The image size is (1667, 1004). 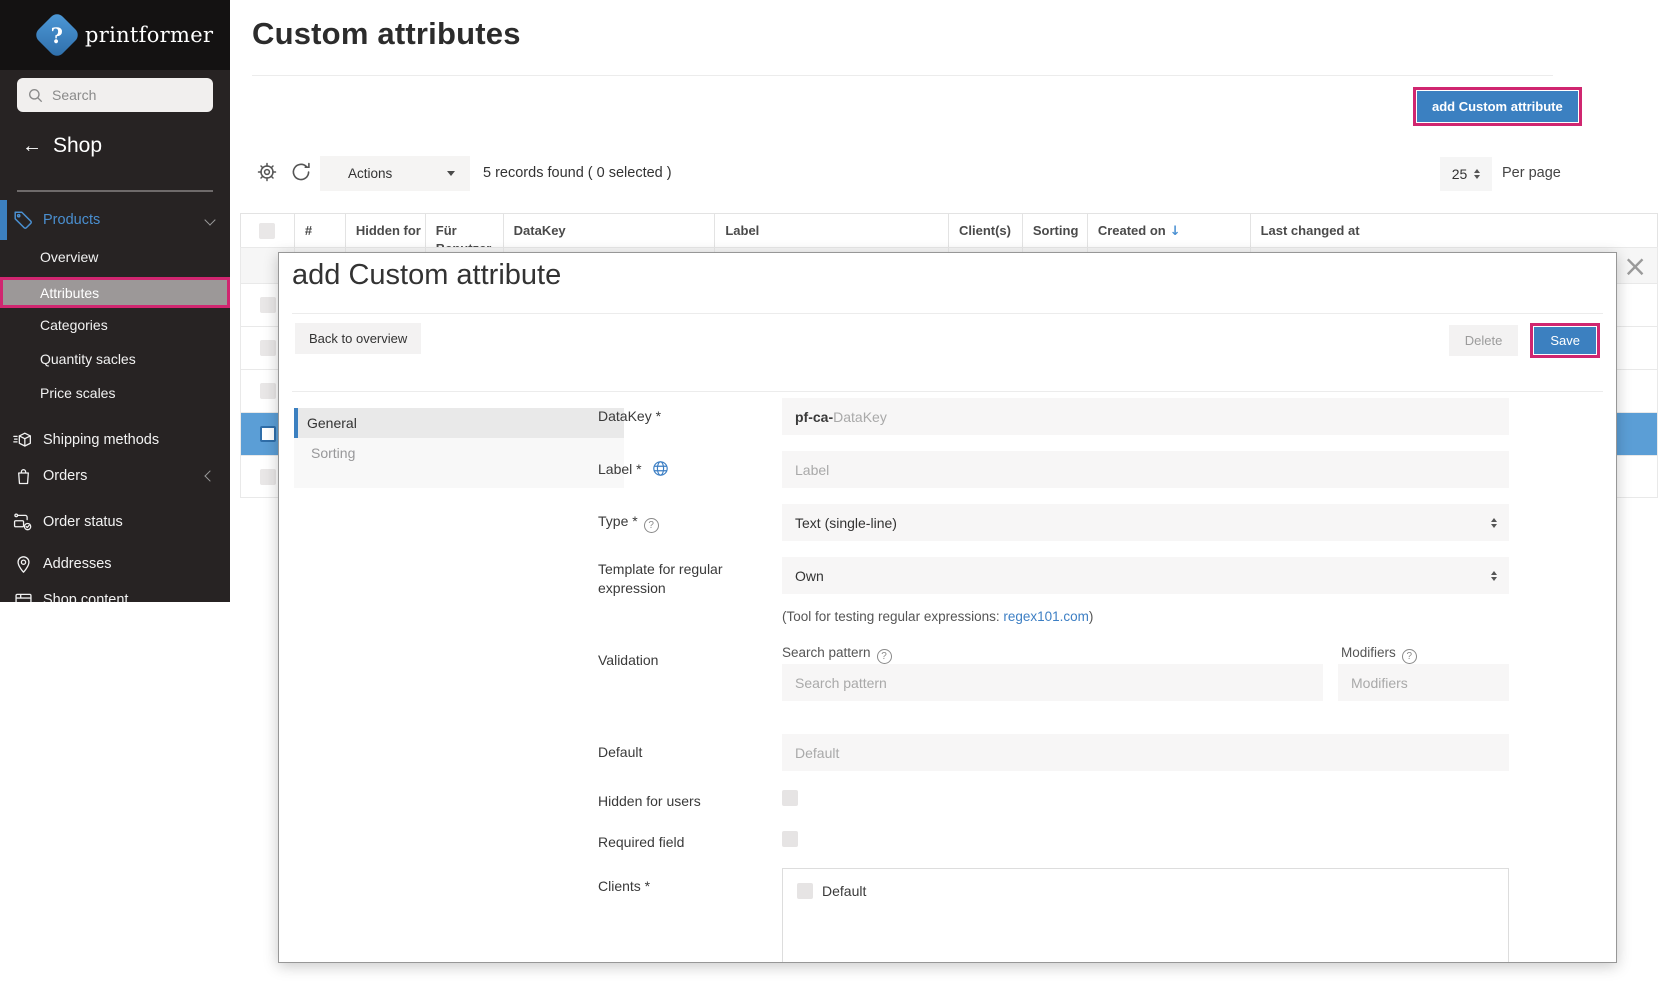 I want to click on sidebar-item-addresses: Addresses, so click(x=115, y=564).